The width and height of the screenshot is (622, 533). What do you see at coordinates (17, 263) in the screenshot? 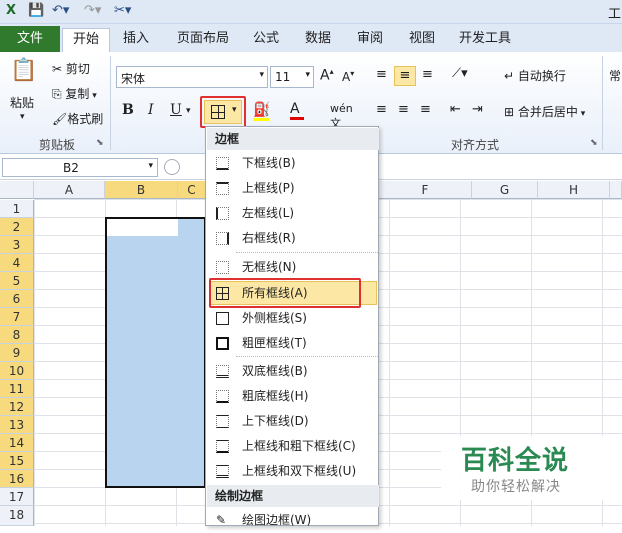
I see `row-header: 4` at bounding box center [17, 263].